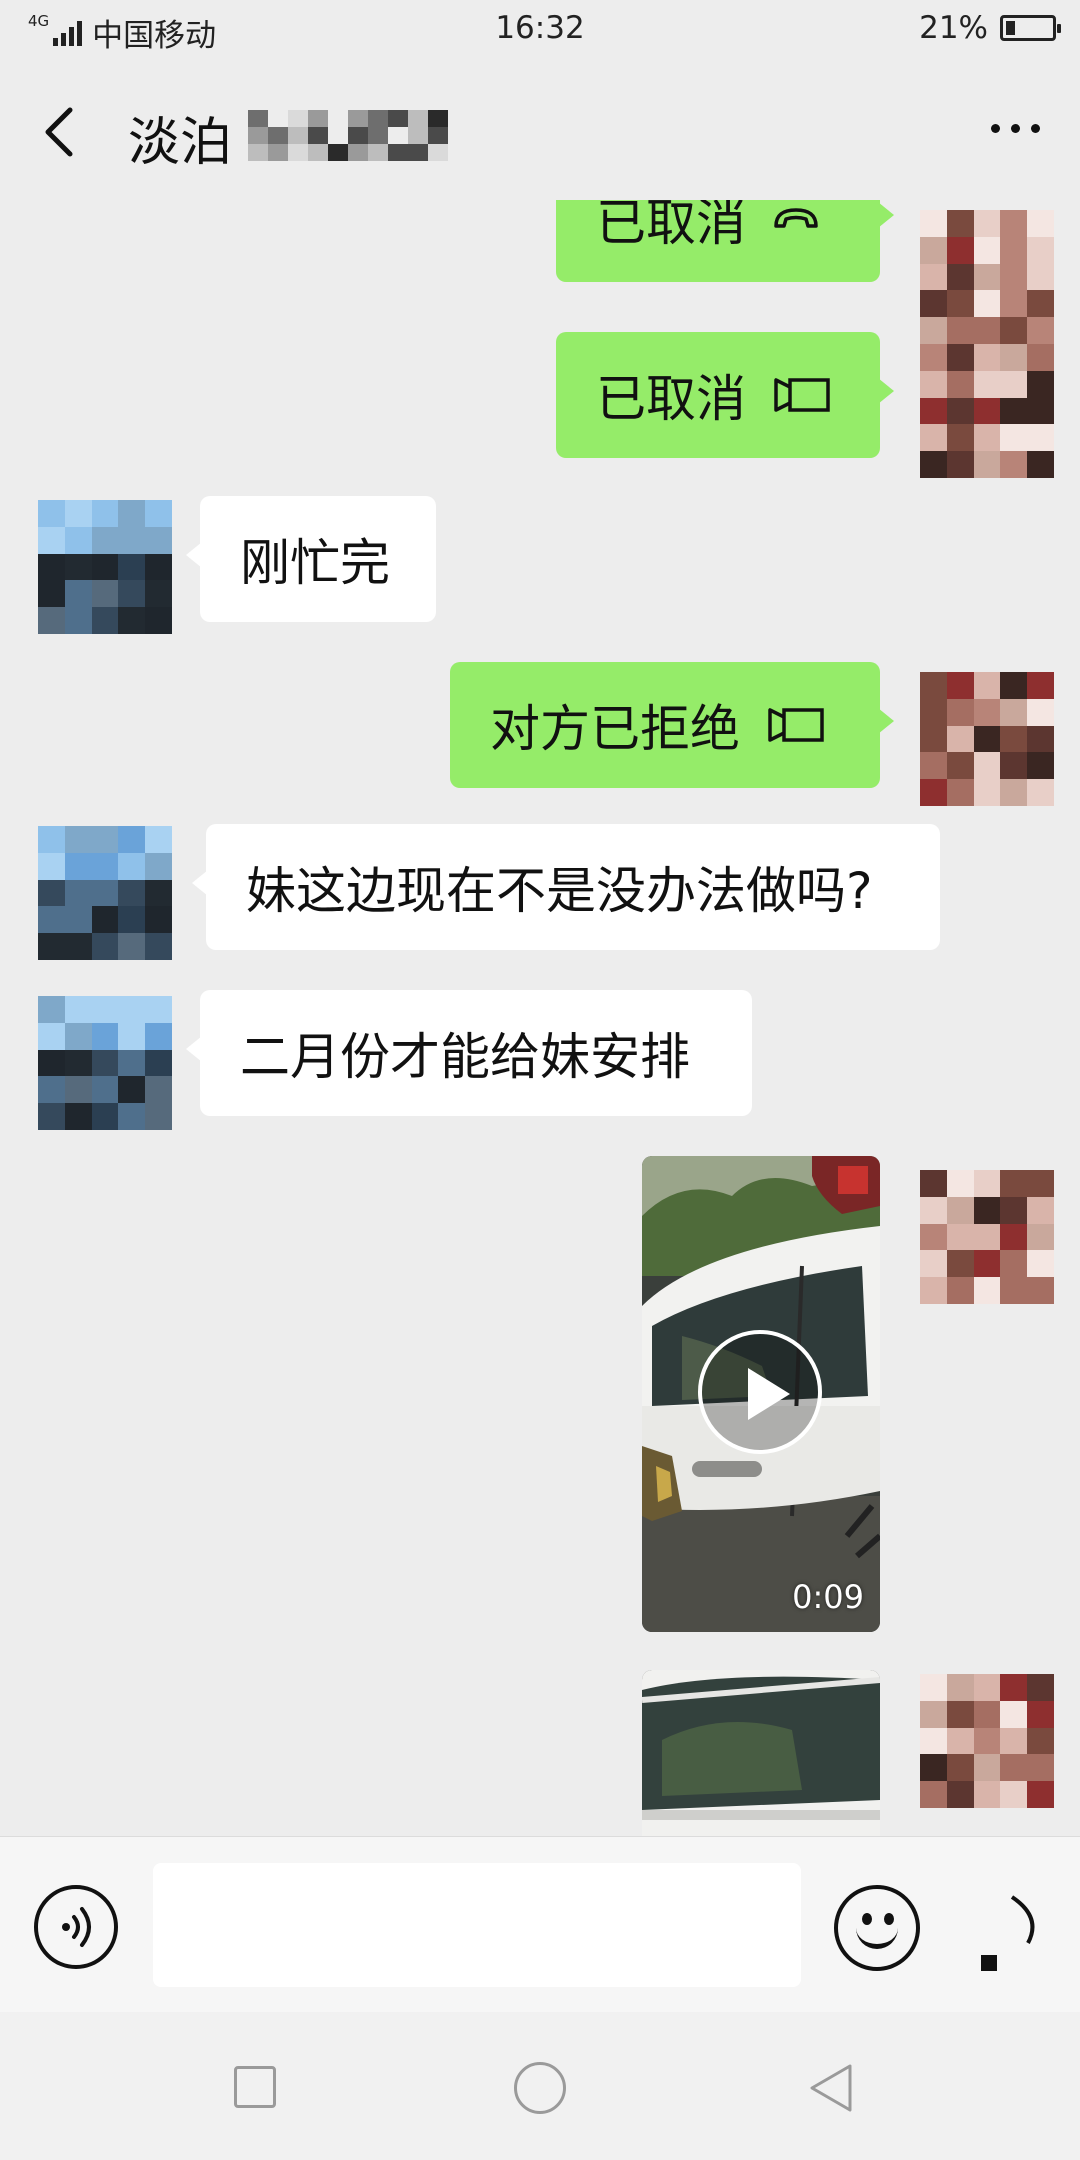  What do you see at coordinates (315, 563) in the screenshot?
I see `message-text: 刚忙完` at bounding box center [315, 563].